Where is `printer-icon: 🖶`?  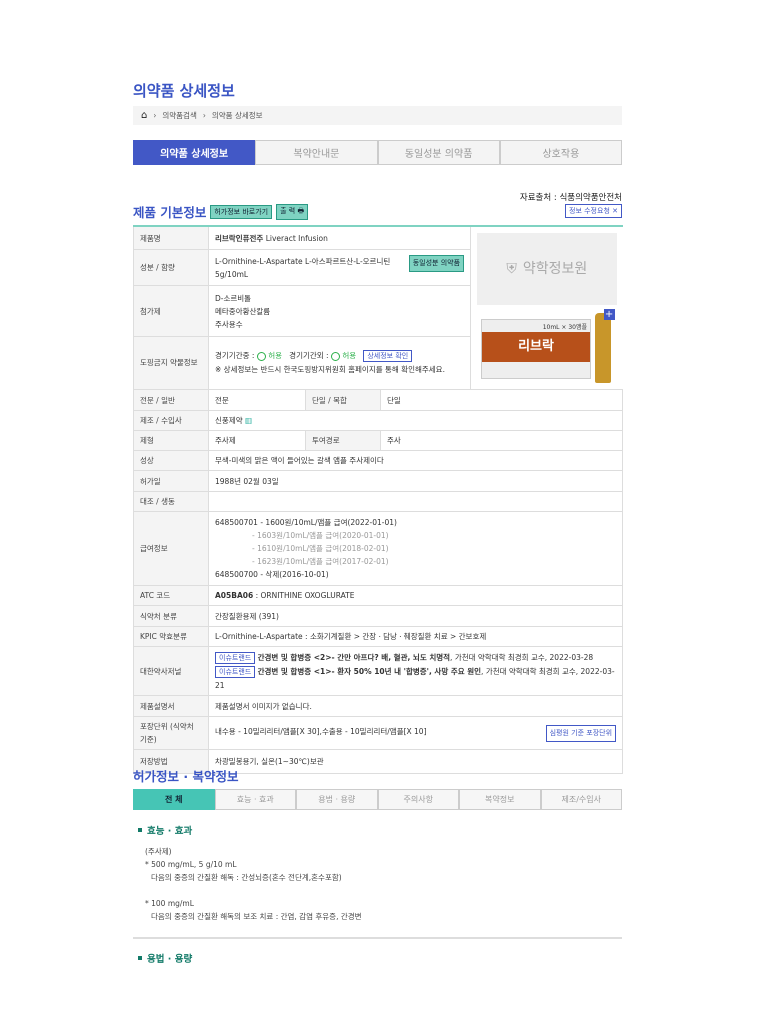
printer-icon: 🖶 is located at coordinates (301, 210).